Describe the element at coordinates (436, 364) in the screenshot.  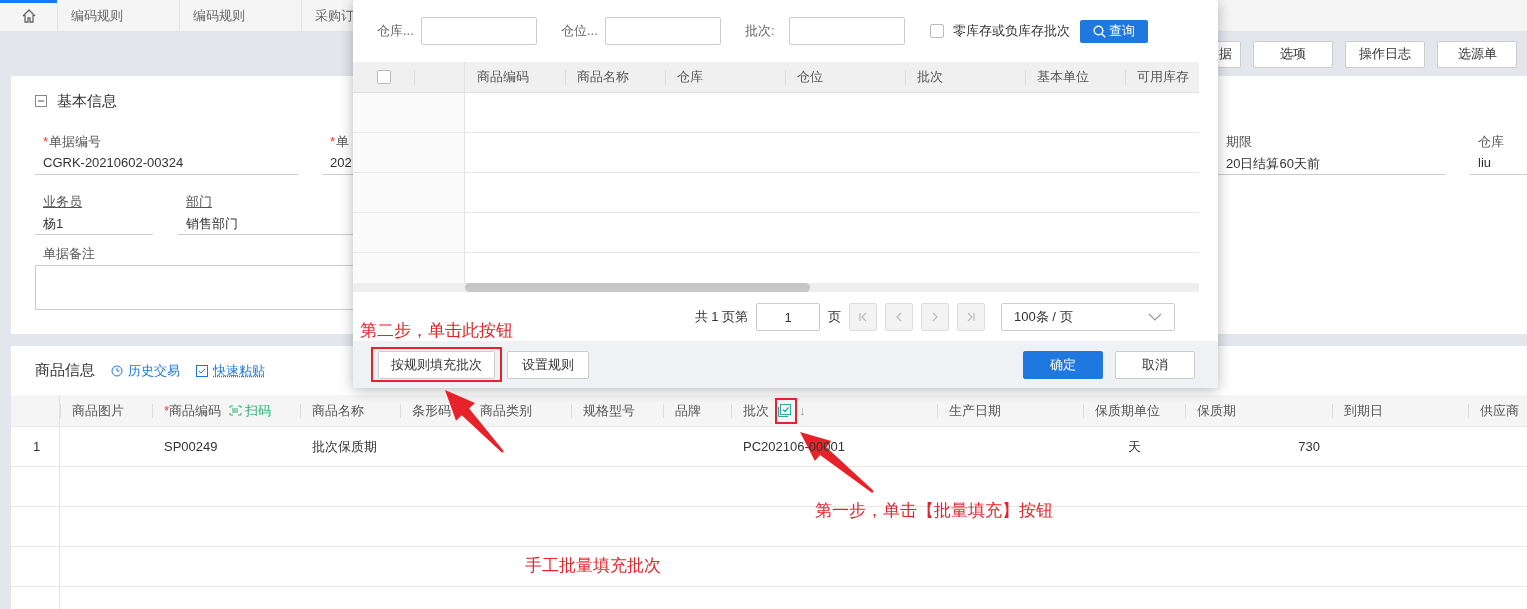
I see `dialog-button: 按规则填充批次` at that location.